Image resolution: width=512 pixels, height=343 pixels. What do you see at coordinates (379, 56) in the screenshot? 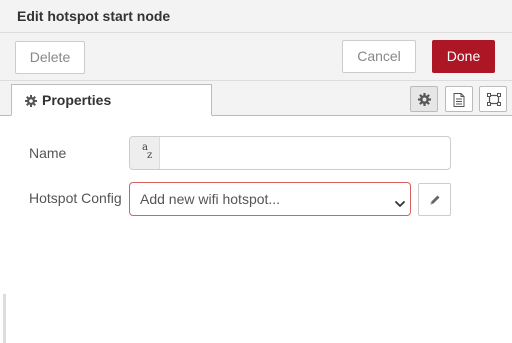
I see `cancel-button: Cancel` at bounding box center [379, 56].